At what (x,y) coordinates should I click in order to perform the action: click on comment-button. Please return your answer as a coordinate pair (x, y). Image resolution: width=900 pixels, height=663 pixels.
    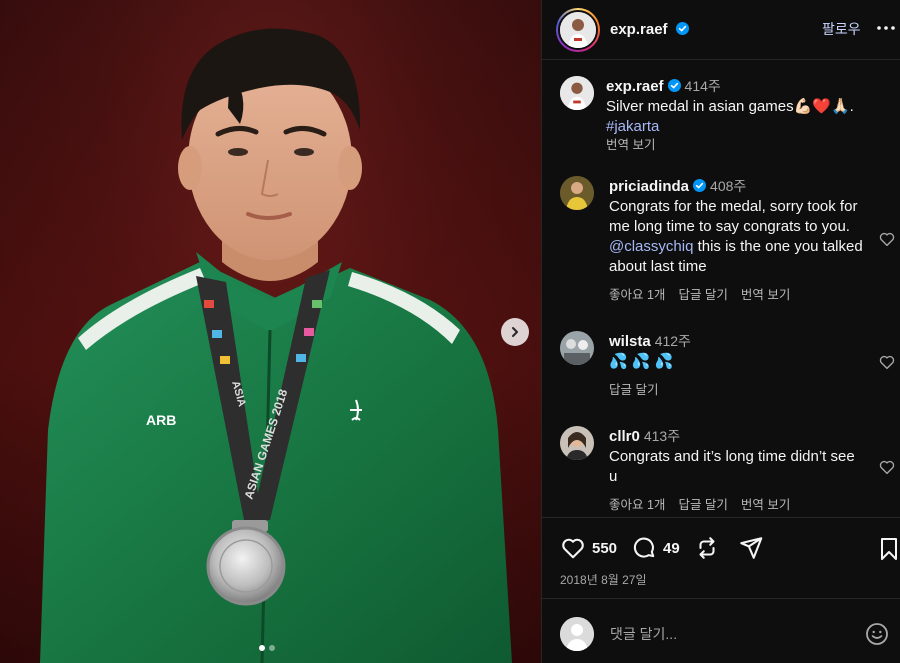
    Looking at the image, I should click on (644, 548).